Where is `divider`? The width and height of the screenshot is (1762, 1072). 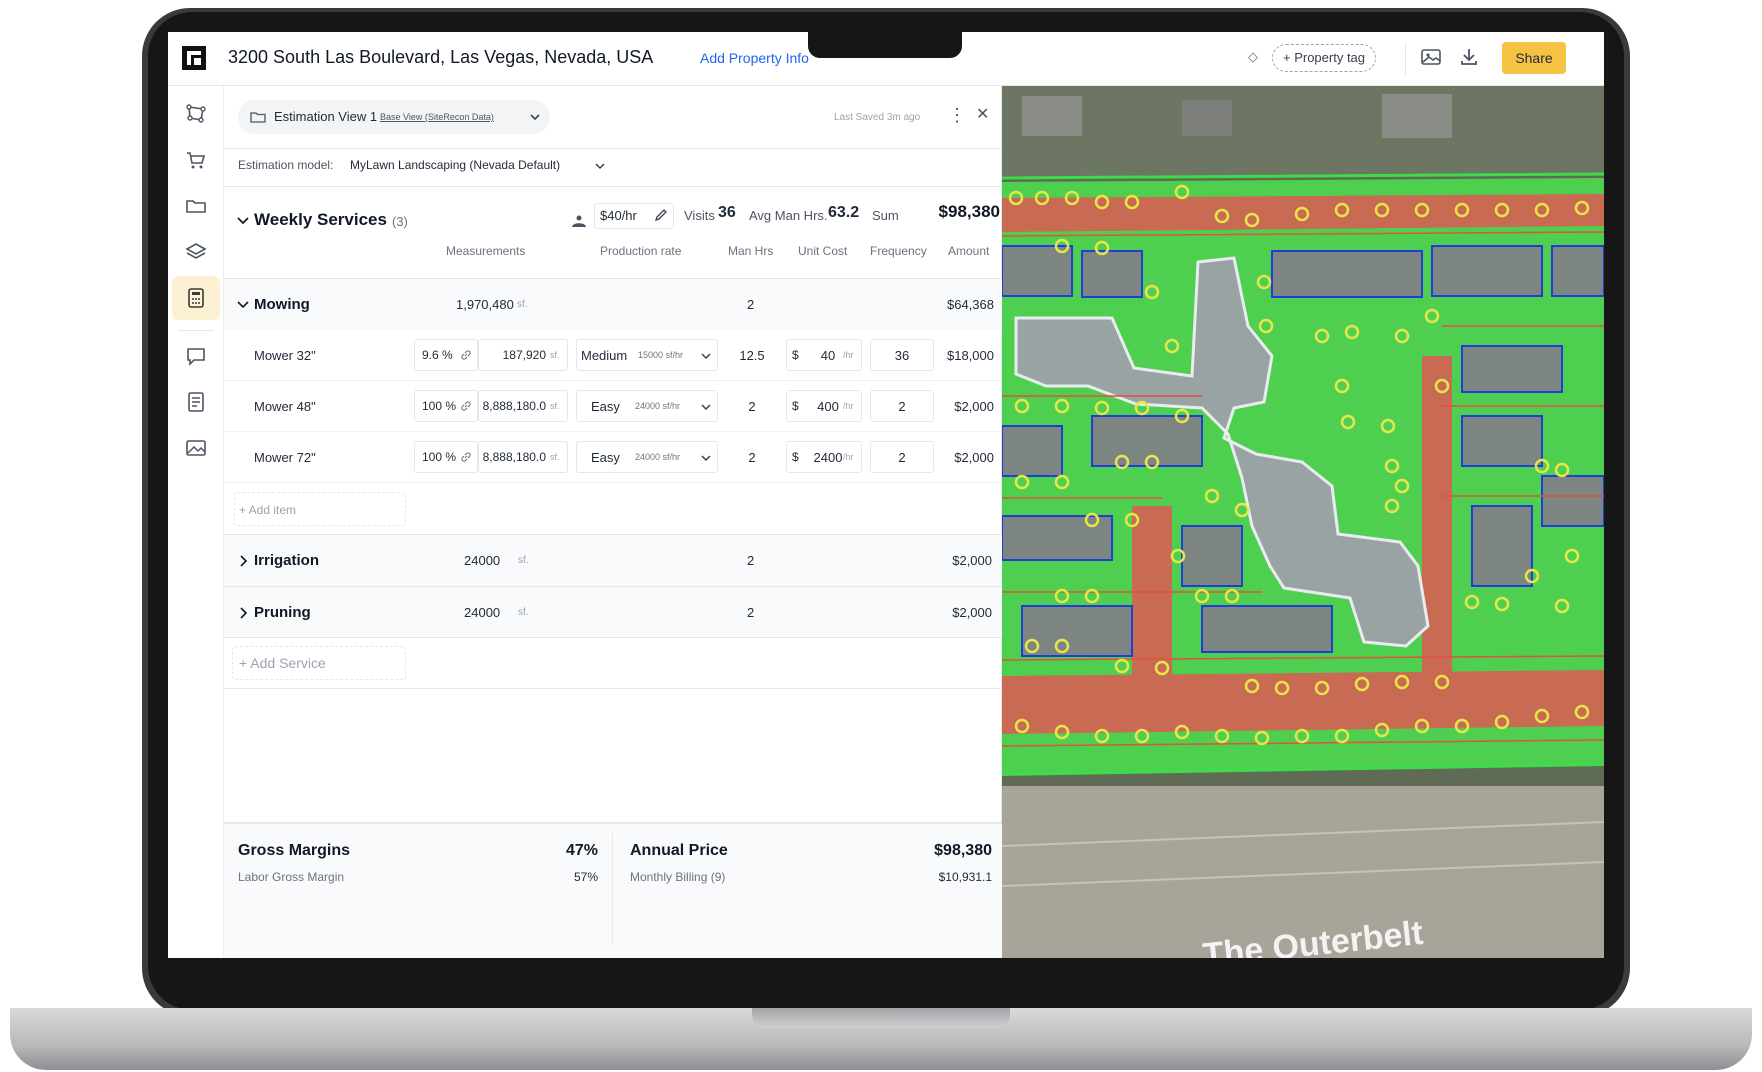 divider is located at coordinates (613, 186).